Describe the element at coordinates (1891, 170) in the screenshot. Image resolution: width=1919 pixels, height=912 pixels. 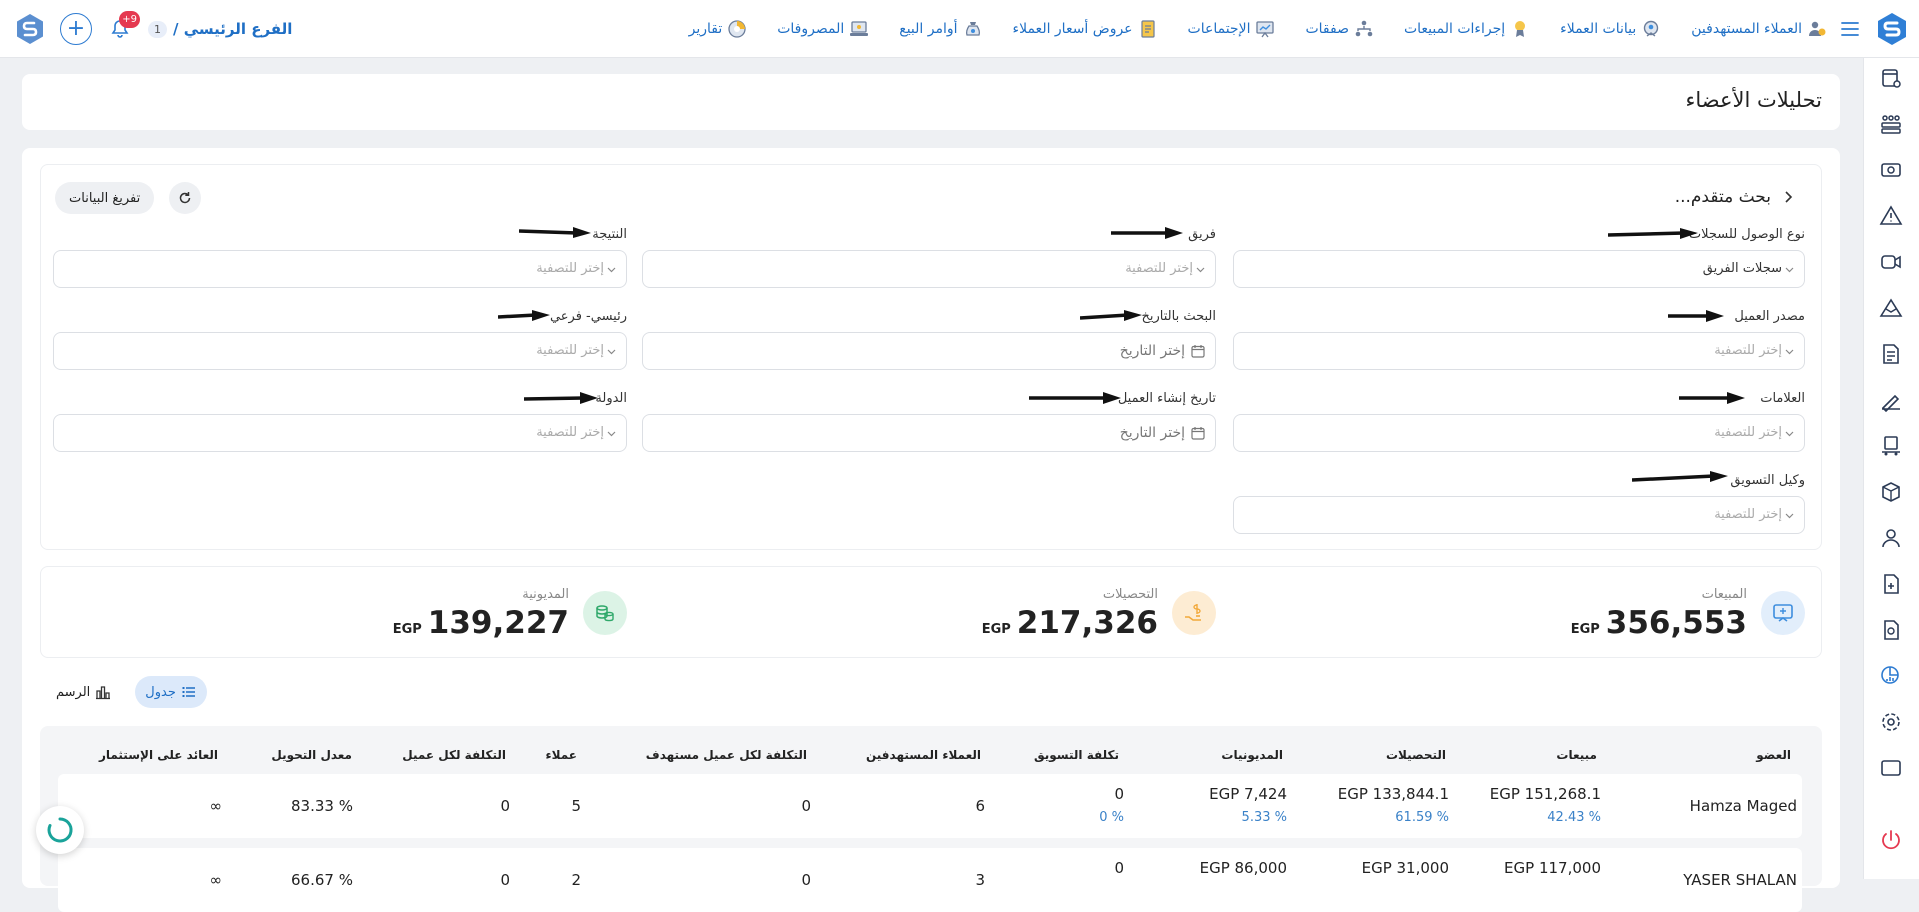
I see `sidebar-money-icon` at that location.